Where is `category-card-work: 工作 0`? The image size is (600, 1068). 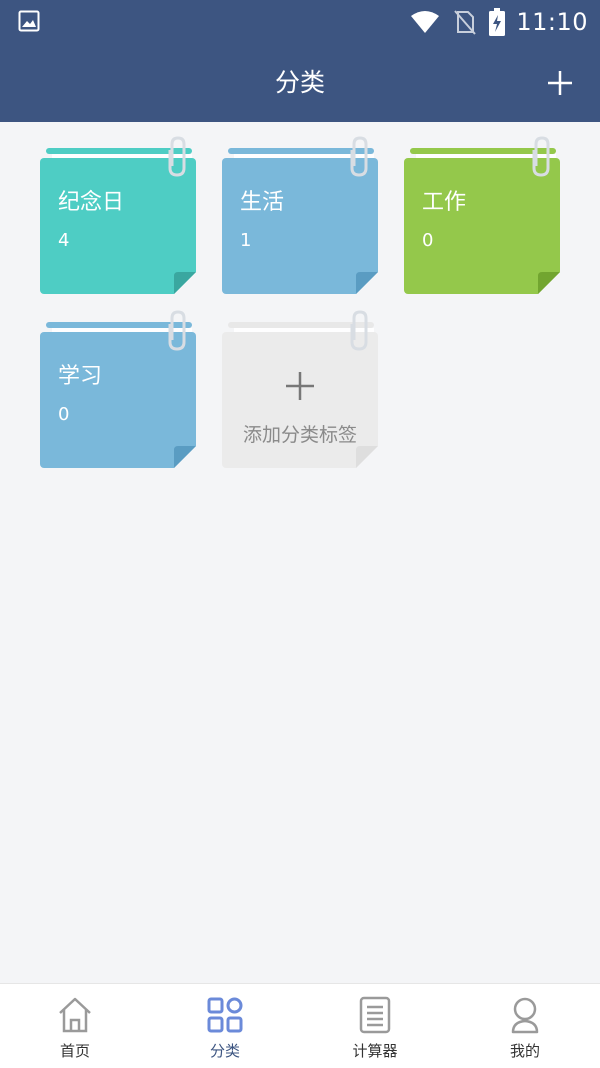
category-card-work: 工作 0 is located at coordinates (482, 208).